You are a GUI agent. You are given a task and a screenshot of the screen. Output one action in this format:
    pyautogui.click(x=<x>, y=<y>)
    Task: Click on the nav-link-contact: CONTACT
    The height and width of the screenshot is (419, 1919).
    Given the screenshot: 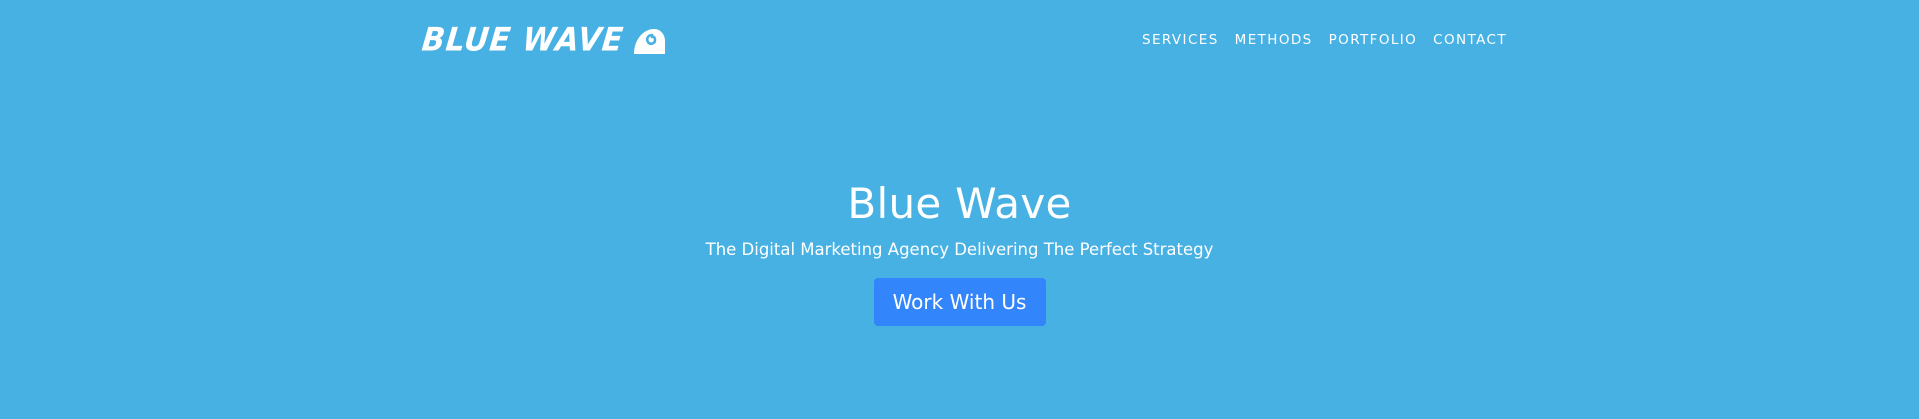 What is the action you would take?
    pyautogui.click(x=1470, y=40)
    